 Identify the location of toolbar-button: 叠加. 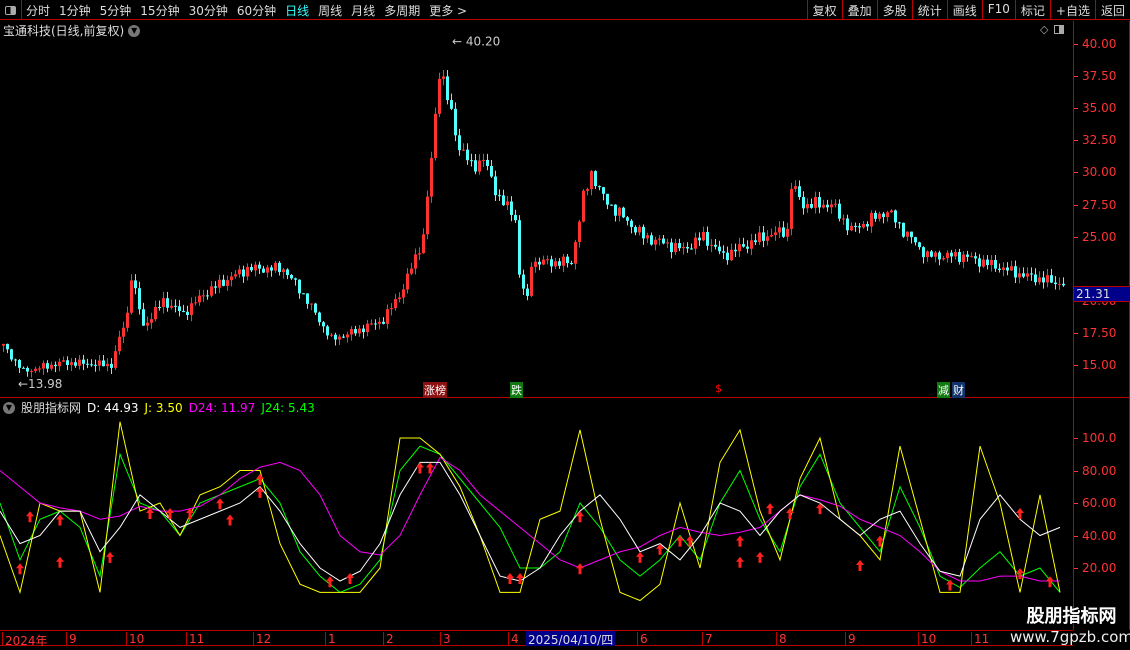
(859, 10).